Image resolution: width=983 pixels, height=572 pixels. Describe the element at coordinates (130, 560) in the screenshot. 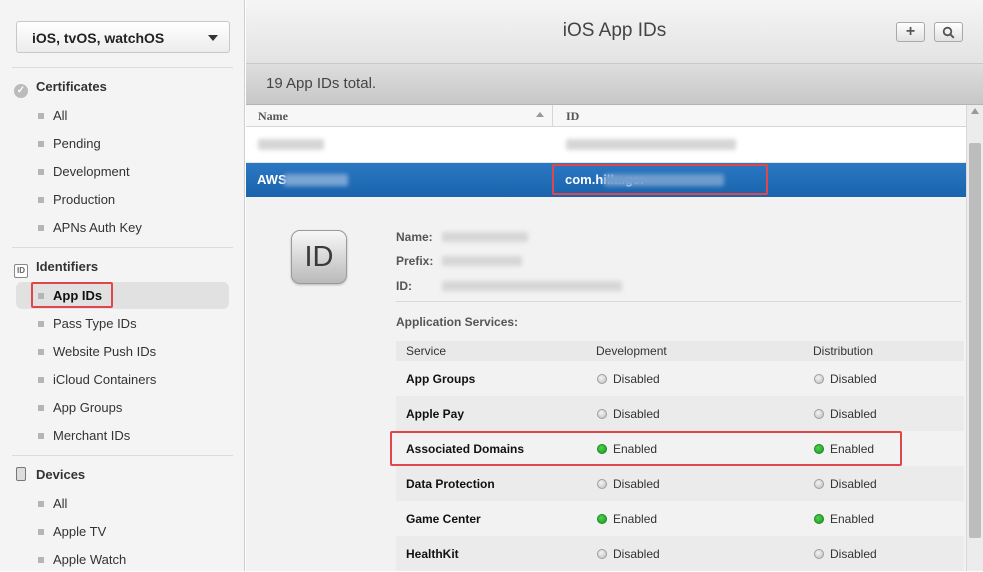

I see `sidebar-item-apple-watch: Apple Watch` at that location.